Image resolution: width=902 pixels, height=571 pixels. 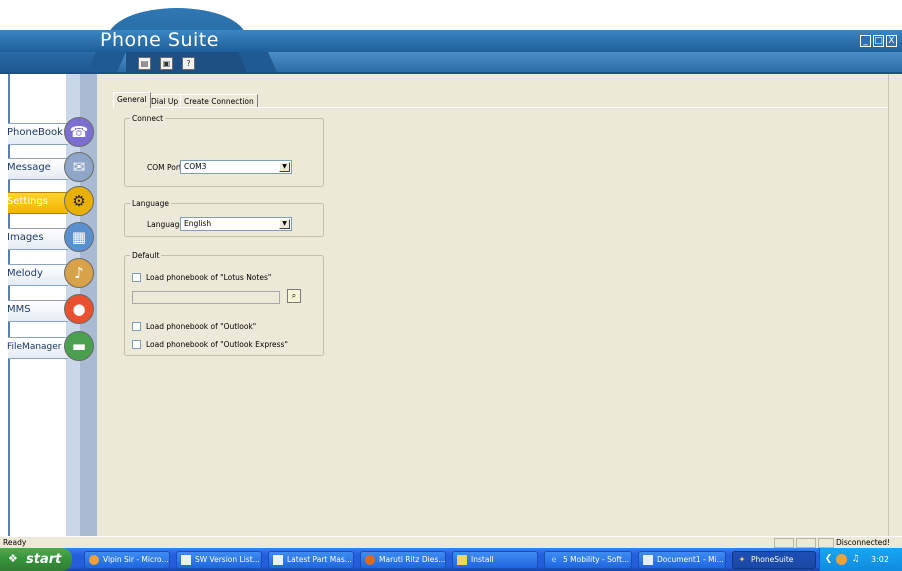 I want to click on sidebar-item-label: PhoneBook, so click(x=35, y=132).